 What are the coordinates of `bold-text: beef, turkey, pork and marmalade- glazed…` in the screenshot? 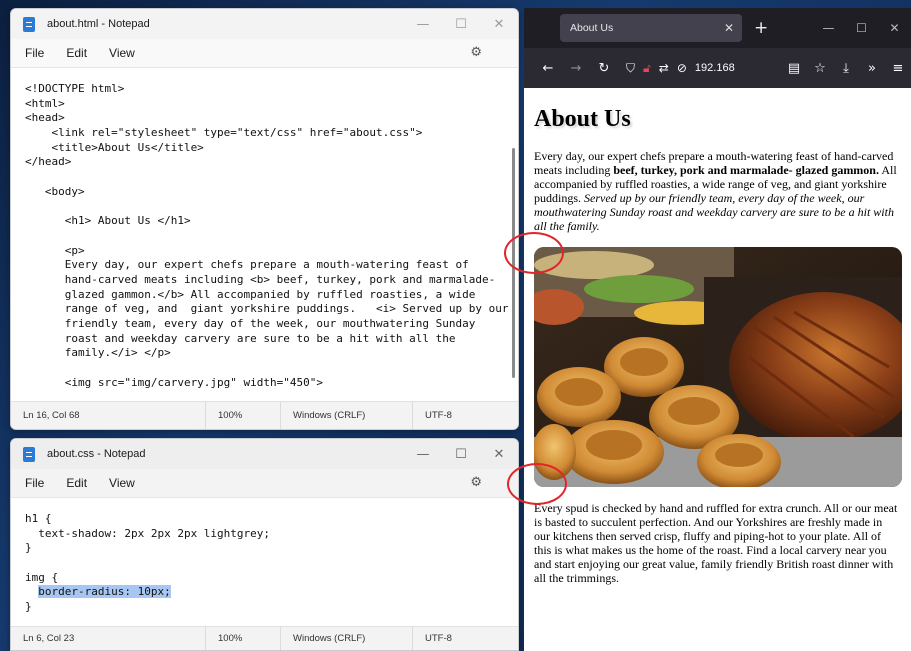 It's located at (746, 170).